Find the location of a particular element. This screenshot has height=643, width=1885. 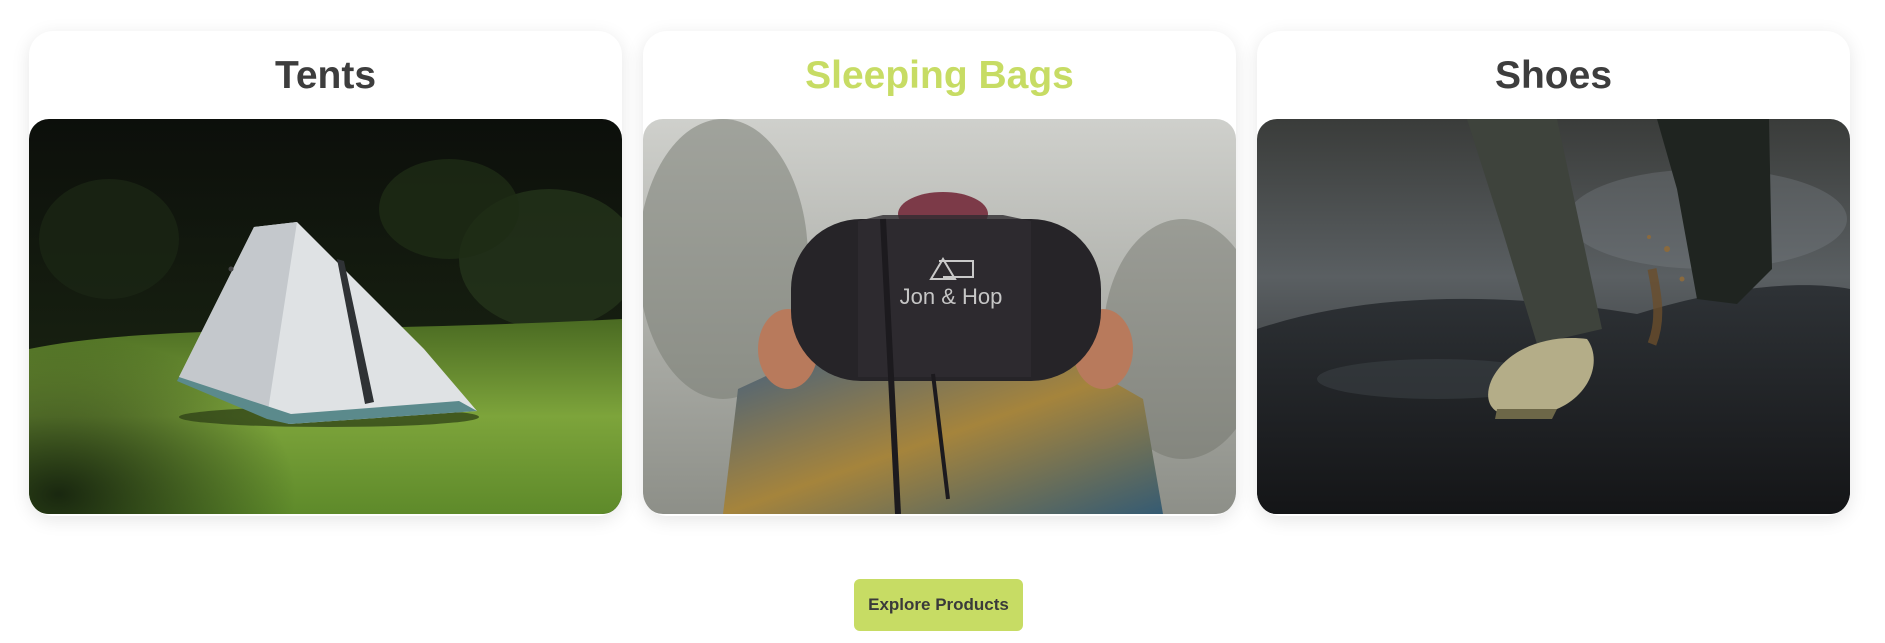

category-title-tents: Tents is located at coordinates (325, 75).